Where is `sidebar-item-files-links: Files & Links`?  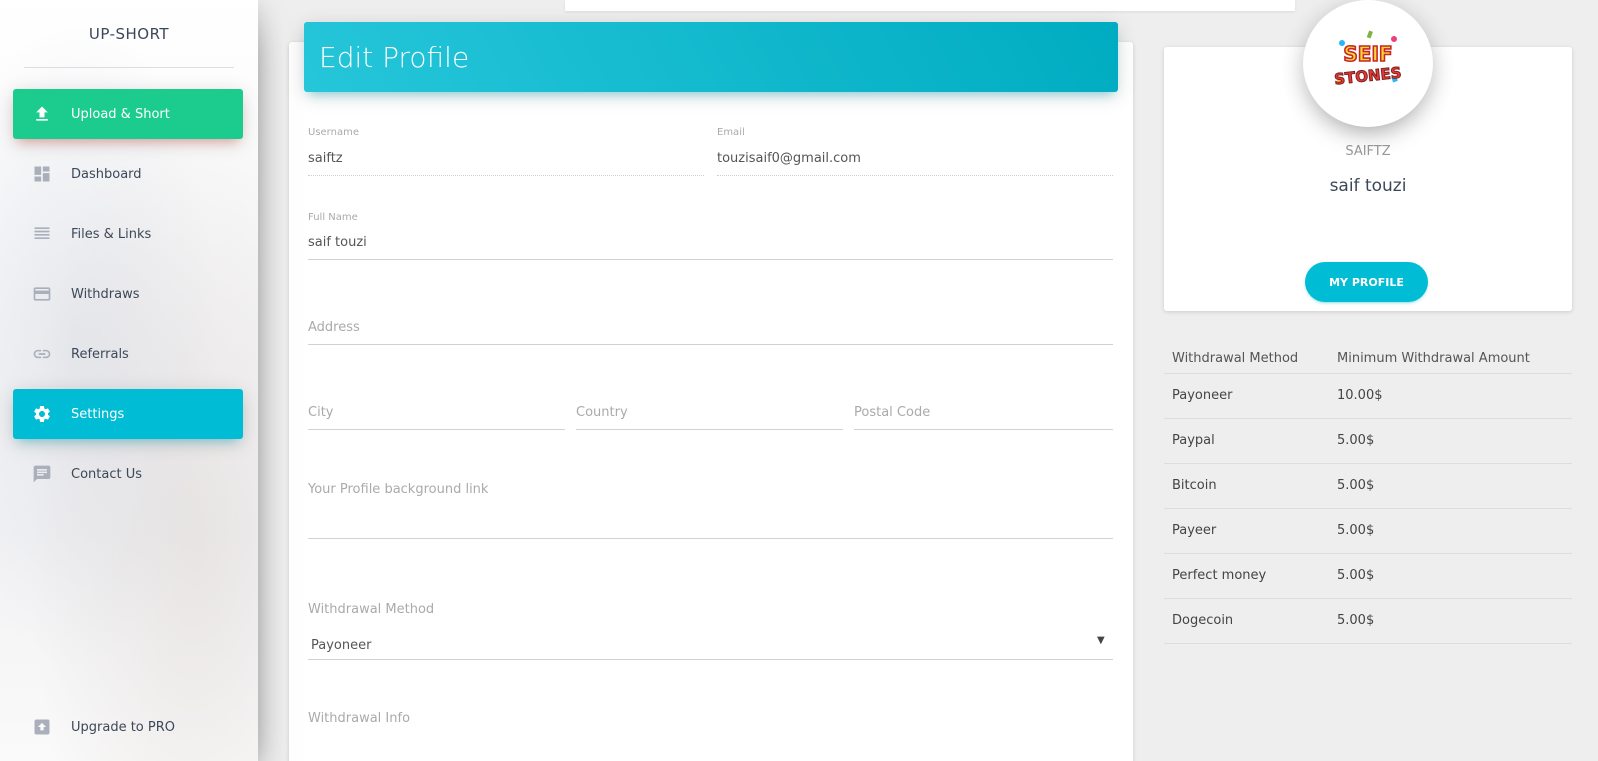
sidebar-item-files-links: Files & Links is located at coordinates (128, 234).